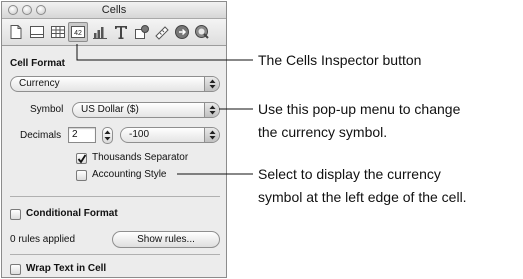  What do you see at coordinates (340, 60) in the screenshot?
I see `cells-button-callout: The Cells Inspector button` at bounding box center [340, 60].